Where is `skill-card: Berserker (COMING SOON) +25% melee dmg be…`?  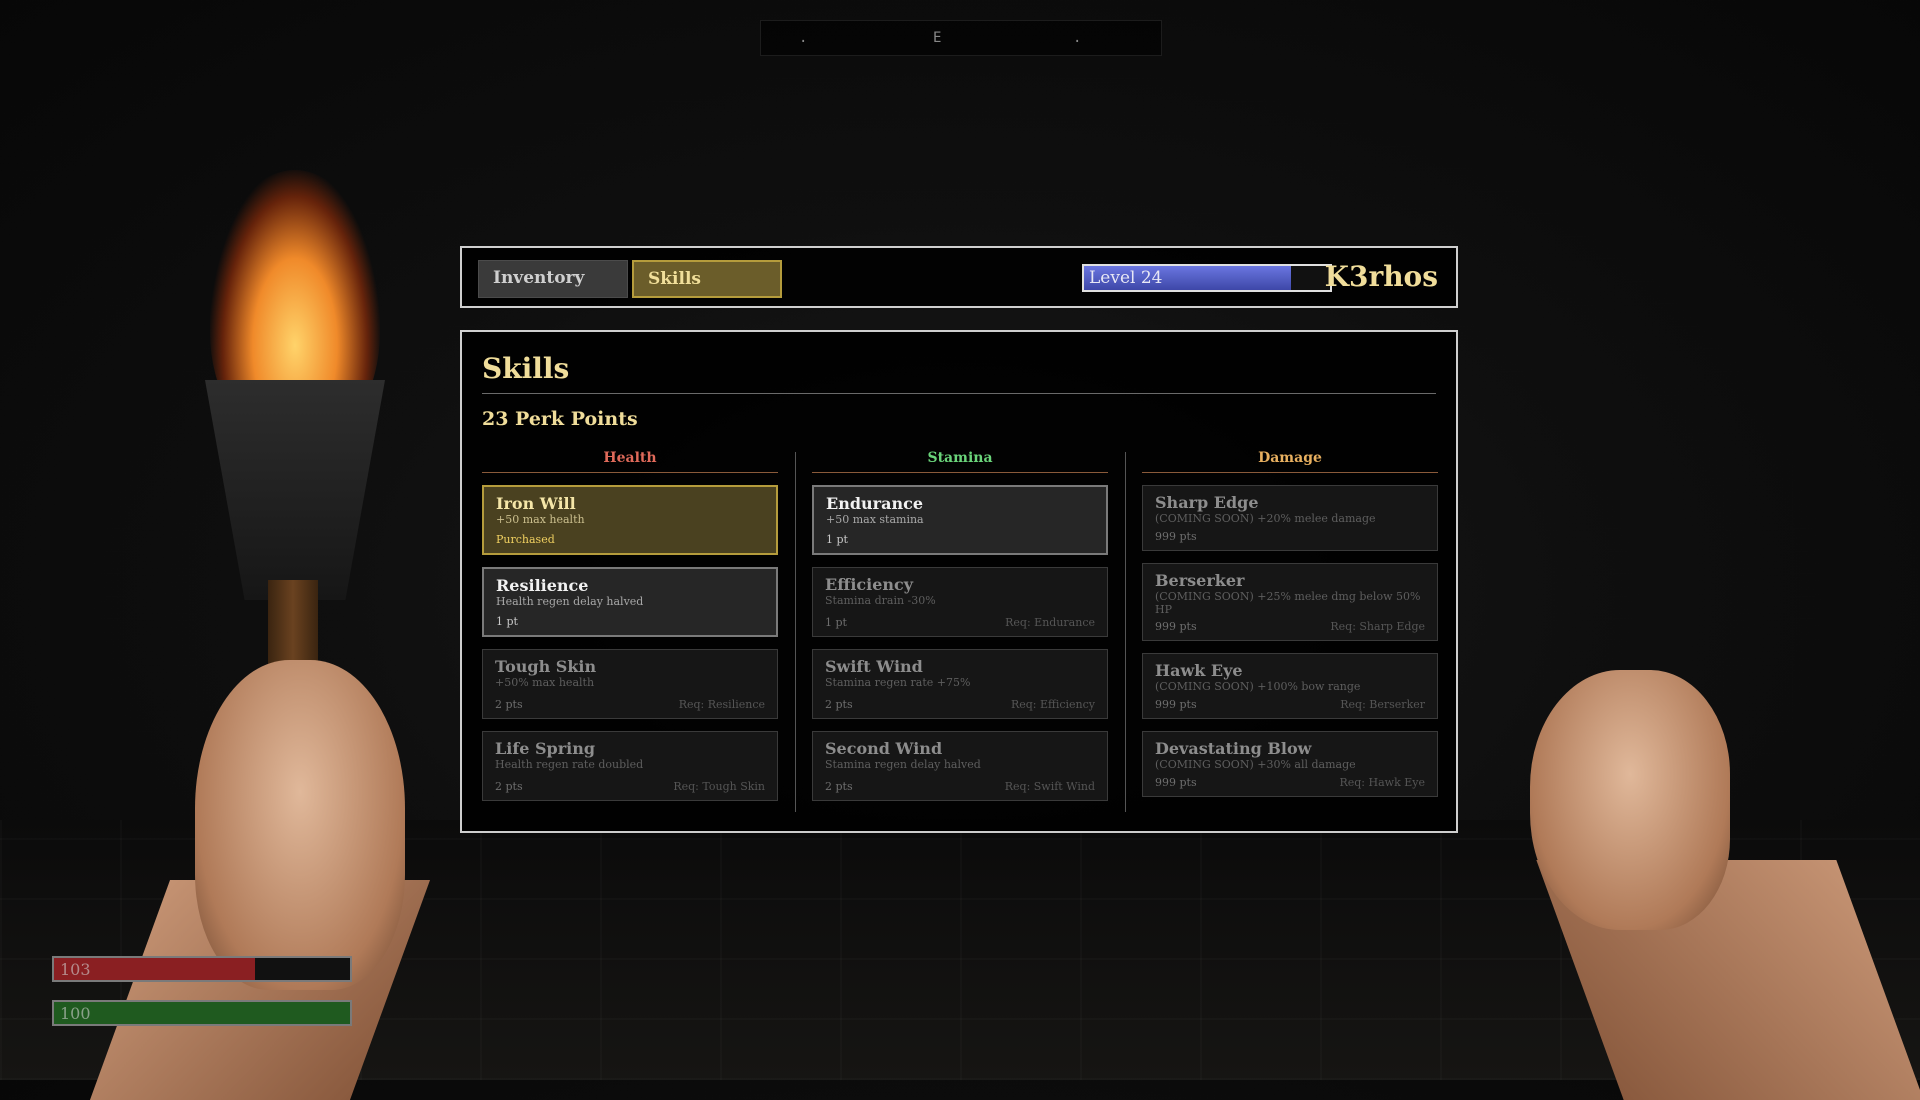
skill-card: Berserker (COMING SOON) +25% melee dmg be… is located at coordinates (1290, 602).